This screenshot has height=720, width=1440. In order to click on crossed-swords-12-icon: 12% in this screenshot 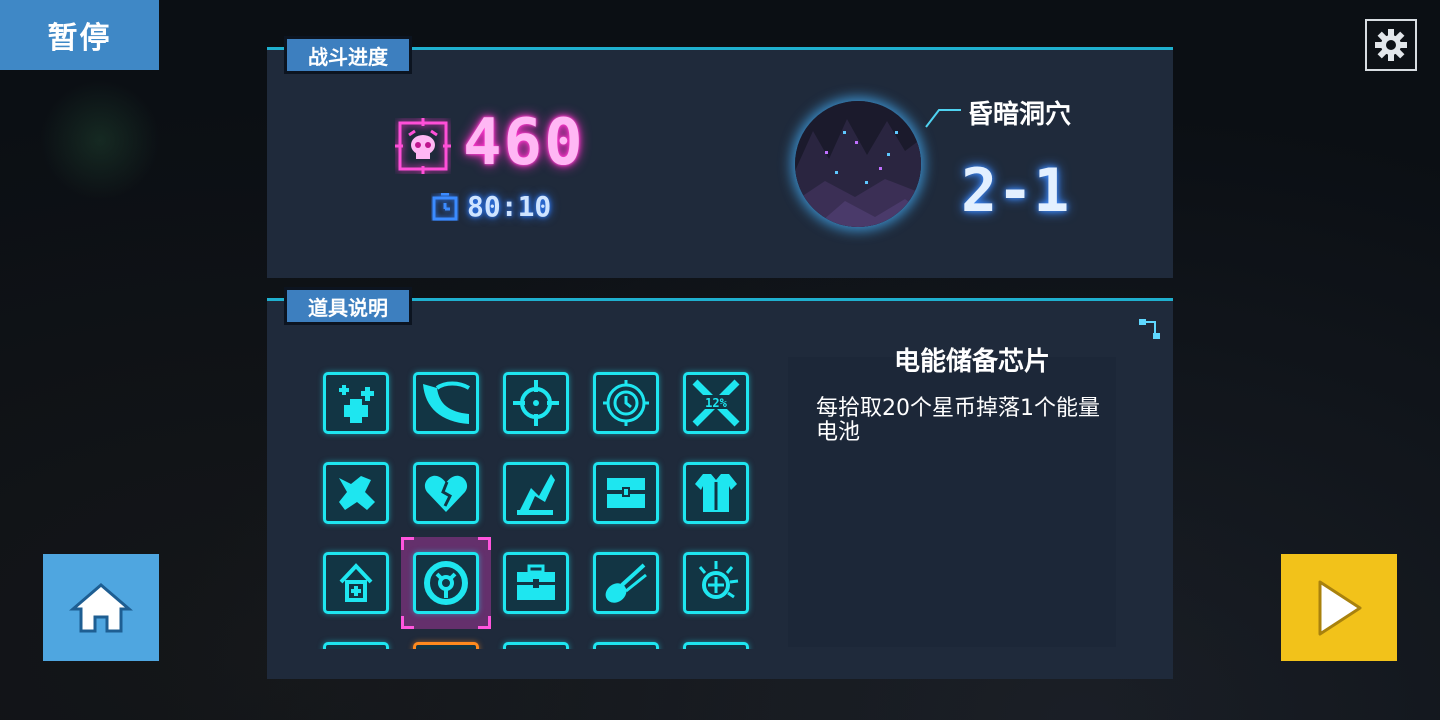, I will do `click(716, 403)`.